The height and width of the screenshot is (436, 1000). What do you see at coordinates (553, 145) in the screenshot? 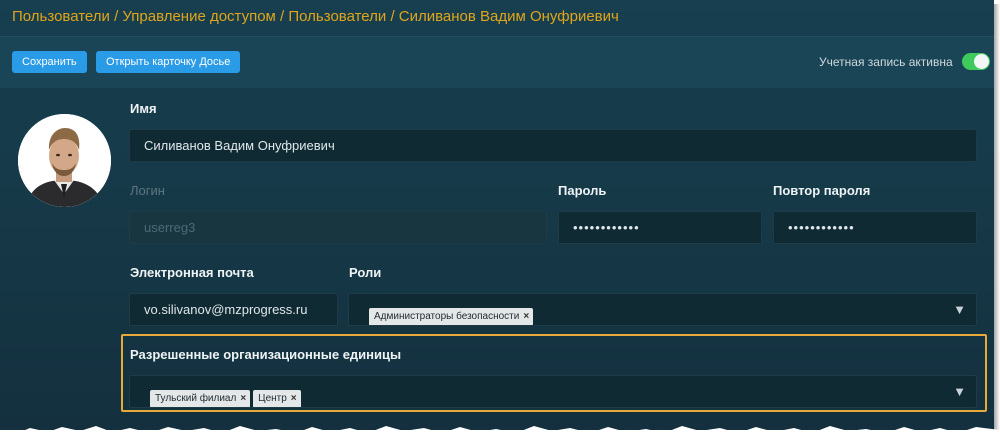
I see `name-input: Силиванов Вадим Онуфриевич` at bounding box center [553, 145].